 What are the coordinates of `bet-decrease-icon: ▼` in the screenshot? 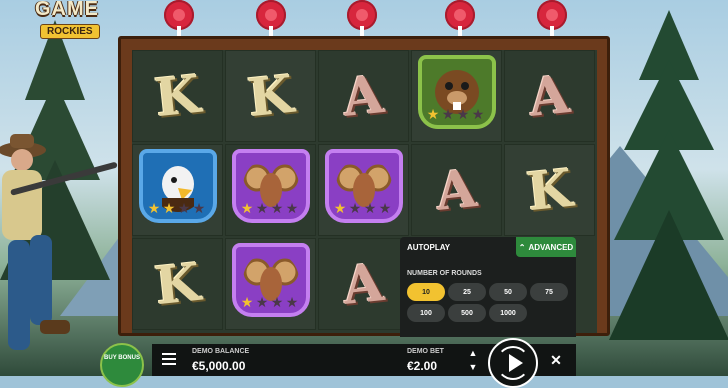 It's located at (473, 367).